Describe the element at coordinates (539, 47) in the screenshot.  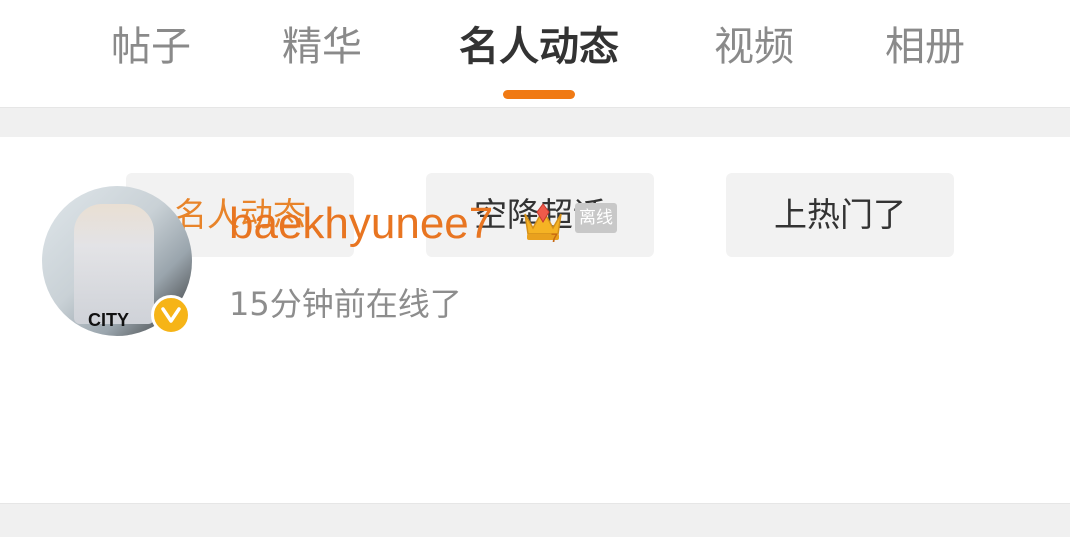
I see `tab-celebrity-updates: 名人动态` at that location.